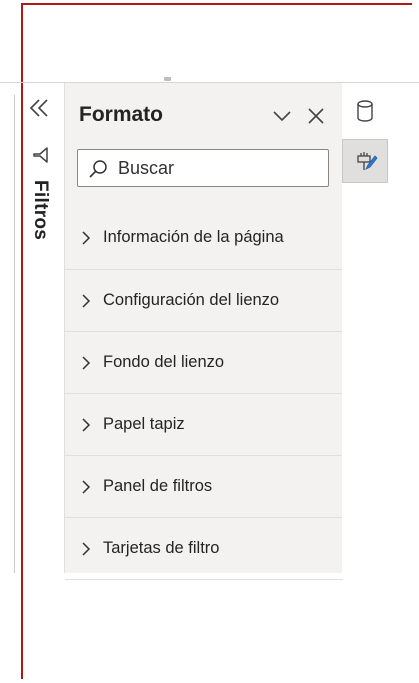 This screenshot has height=683, width=419. Describe the element at coordinates (121, 114) in the screenshot. I see `pane-title: Formato` at that location.